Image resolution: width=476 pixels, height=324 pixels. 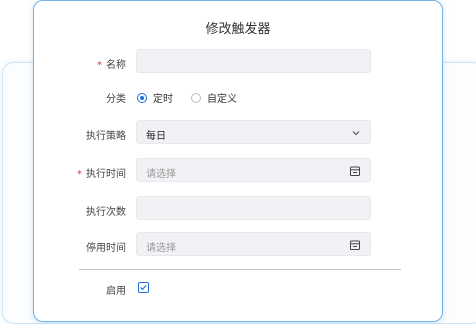 What do you see at coordinates (161, 248) in the screenshot?
I see `disable-time-placeholder: 请选择` at bounding box center [161, 248].